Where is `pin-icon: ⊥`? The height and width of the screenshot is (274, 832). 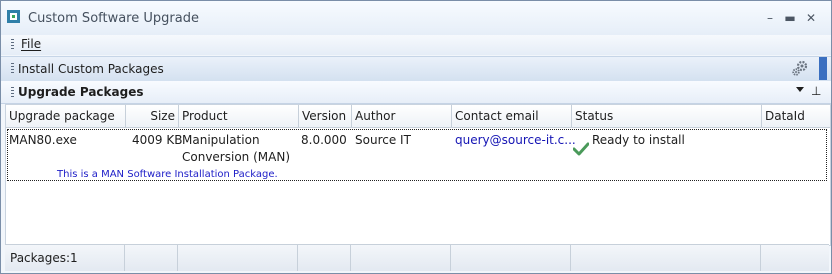 pin-icon: ⊥ is located at coordinates (816, 91).